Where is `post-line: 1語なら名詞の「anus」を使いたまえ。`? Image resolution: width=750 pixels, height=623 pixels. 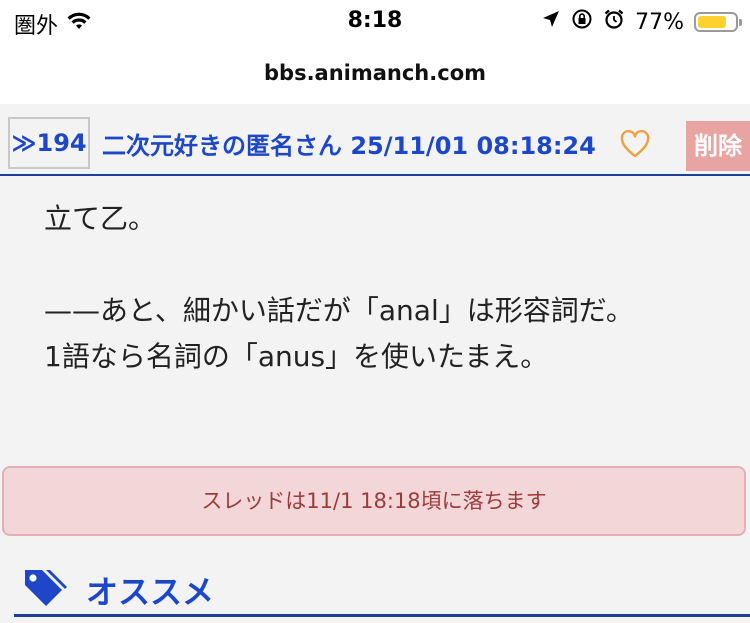
post-line: 1語なら名詞の「anus」を使いたまえ。 is located at coordinates (296, 356).